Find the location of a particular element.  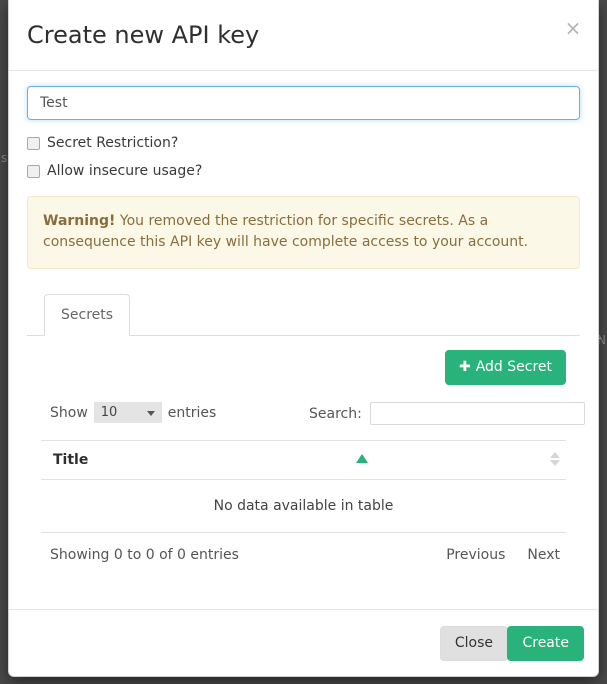

table-body: No data available in table is located at coordinates (303, 506).